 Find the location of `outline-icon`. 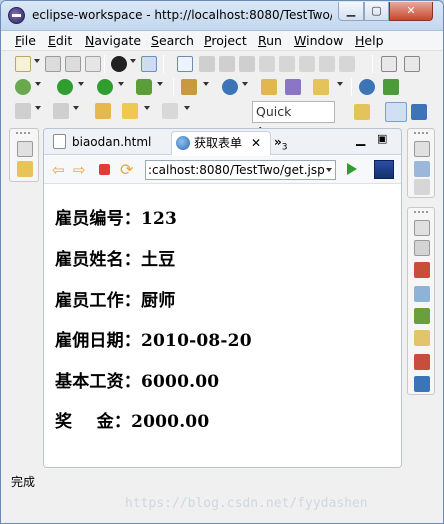

outline-icon is located at coordinates (422, 169).